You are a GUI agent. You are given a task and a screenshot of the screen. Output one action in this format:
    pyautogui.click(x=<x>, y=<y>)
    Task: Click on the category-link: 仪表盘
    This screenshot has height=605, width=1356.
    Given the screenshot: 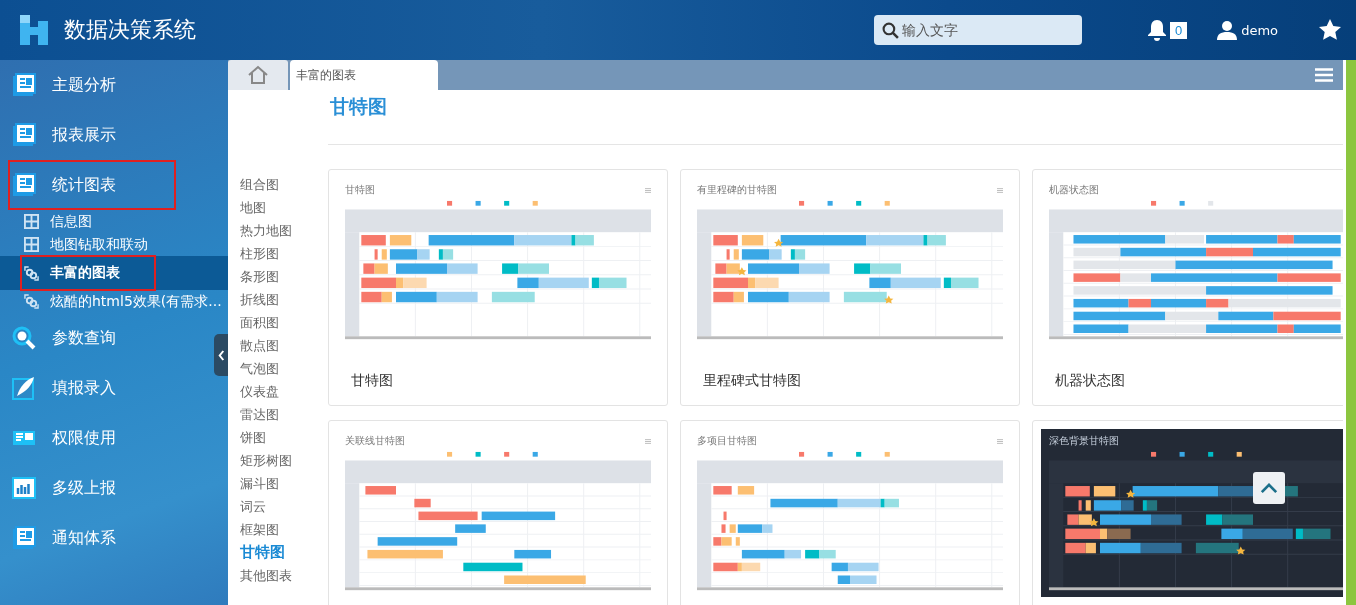 What is the action you would take?
    pyautogui.click(x=259, y=391)
    